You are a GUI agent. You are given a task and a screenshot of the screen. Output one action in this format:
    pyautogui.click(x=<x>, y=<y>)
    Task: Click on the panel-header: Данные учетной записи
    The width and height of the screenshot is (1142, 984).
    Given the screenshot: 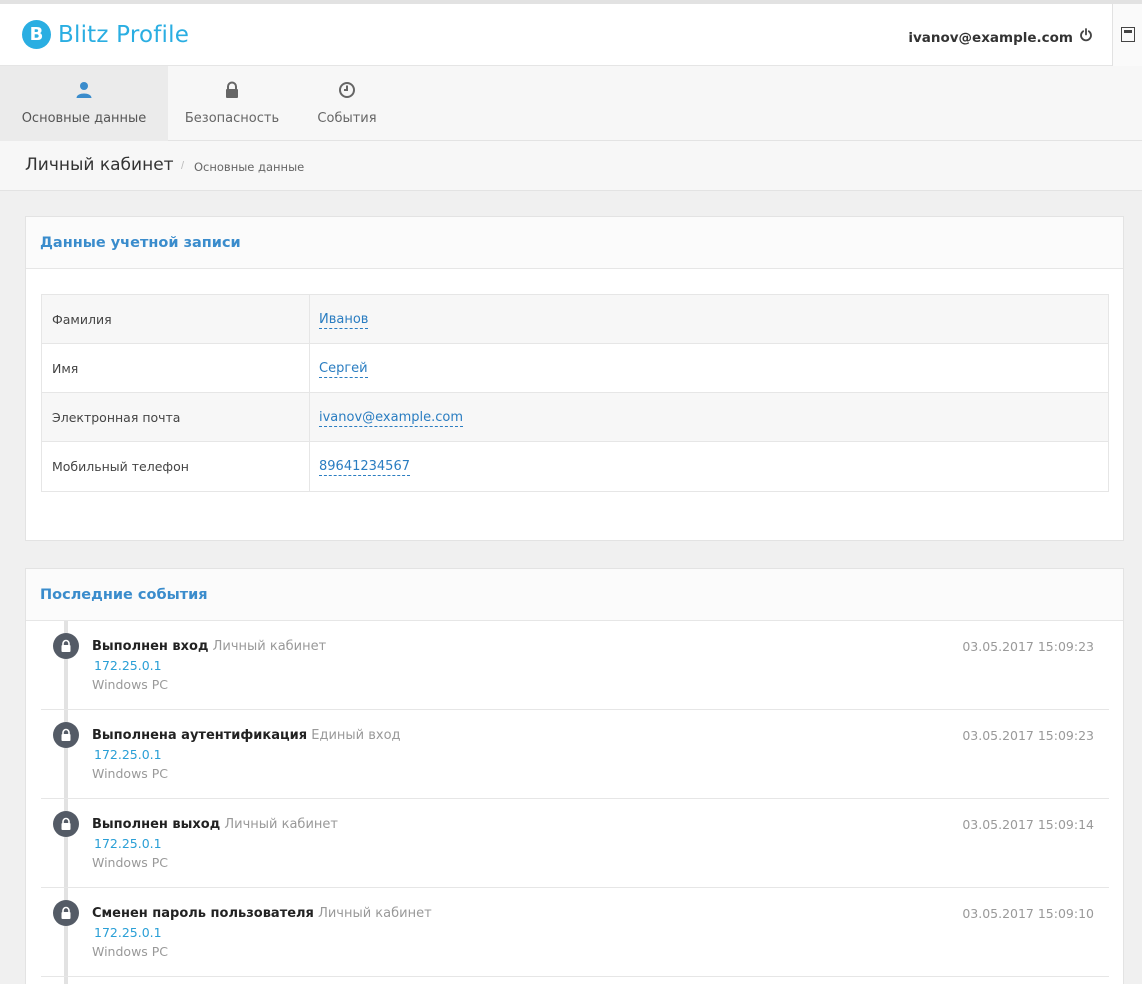 What is the action you would take?
    pyautogui.click(x=574, y=243)
    